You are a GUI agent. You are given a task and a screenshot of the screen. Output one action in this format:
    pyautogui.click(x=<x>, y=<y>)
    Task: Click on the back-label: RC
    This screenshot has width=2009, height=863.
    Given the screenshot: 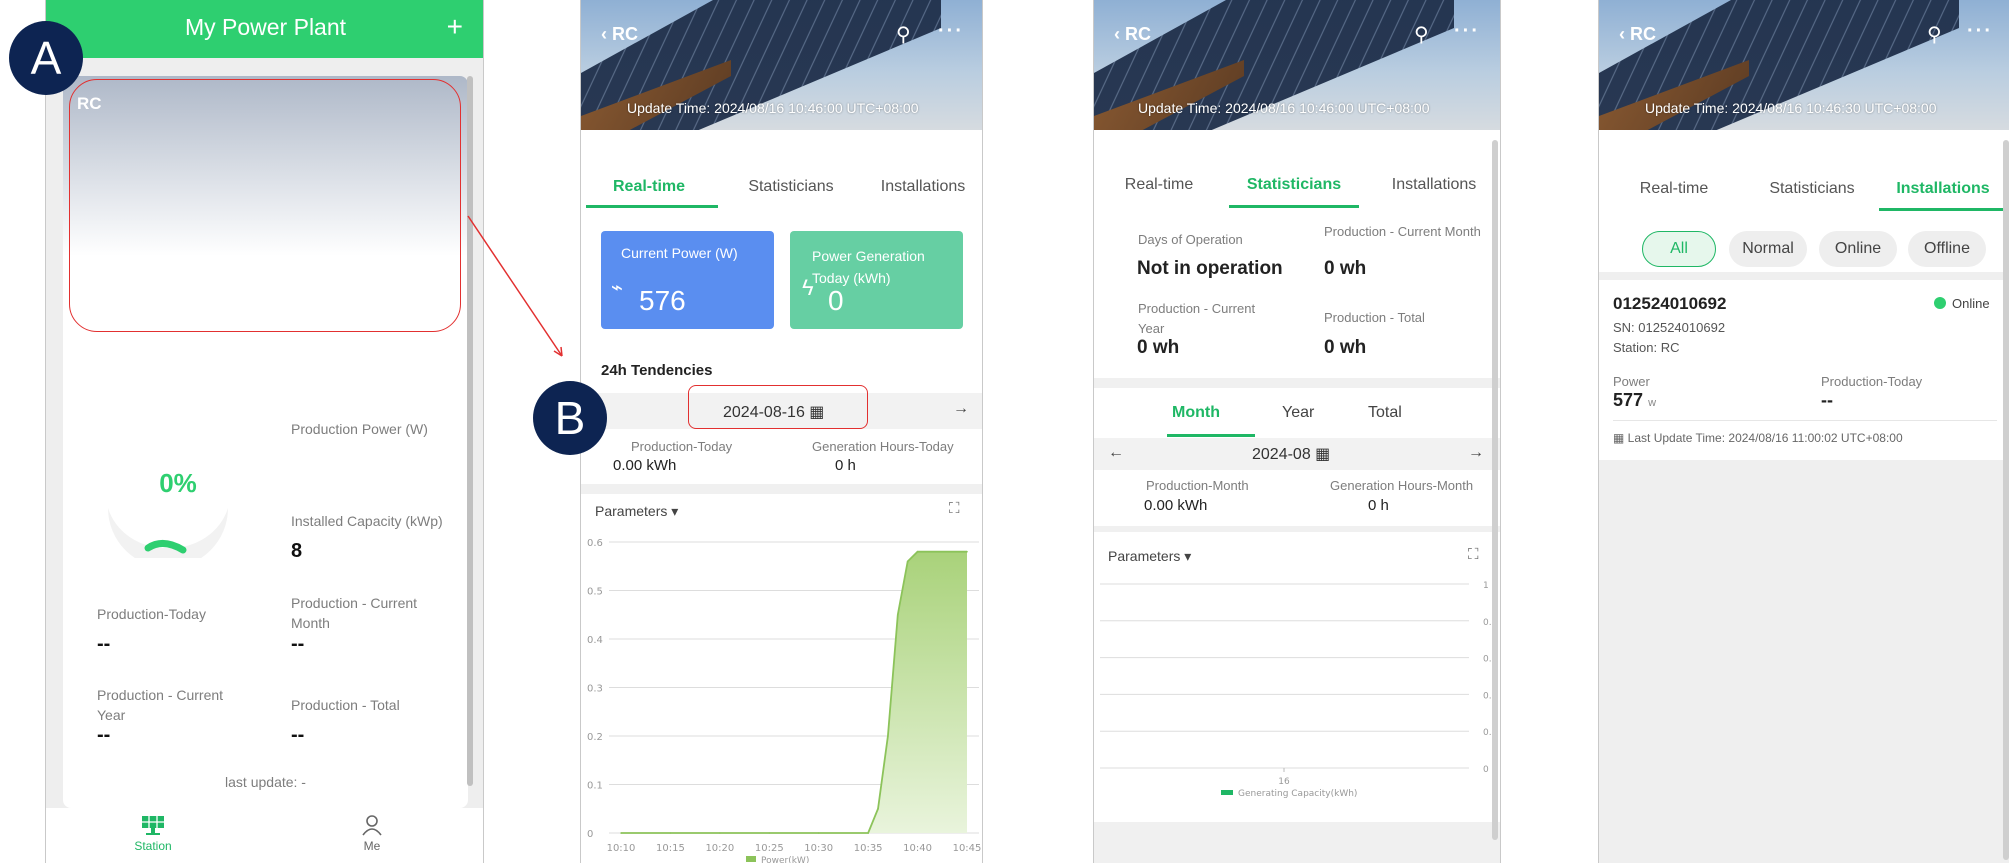 What is the action you would take?
    pyautogui.click(x=1138, y=34)
    